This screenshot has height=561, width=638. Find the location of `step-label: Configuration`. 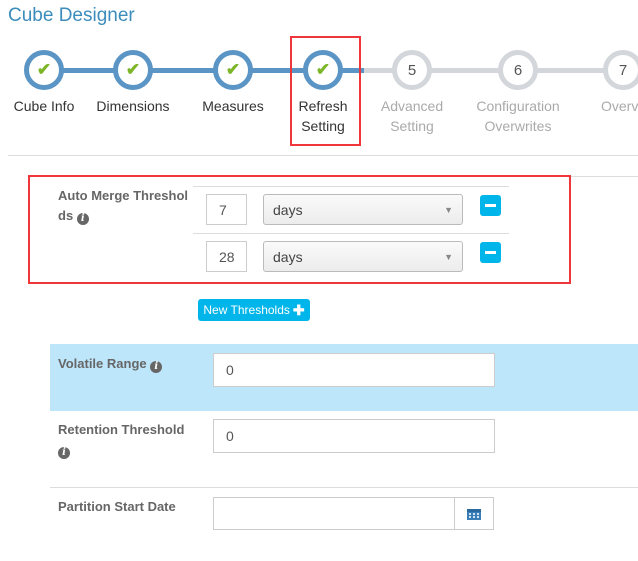

step-label: Configuration is located at coordinates (518, 106).